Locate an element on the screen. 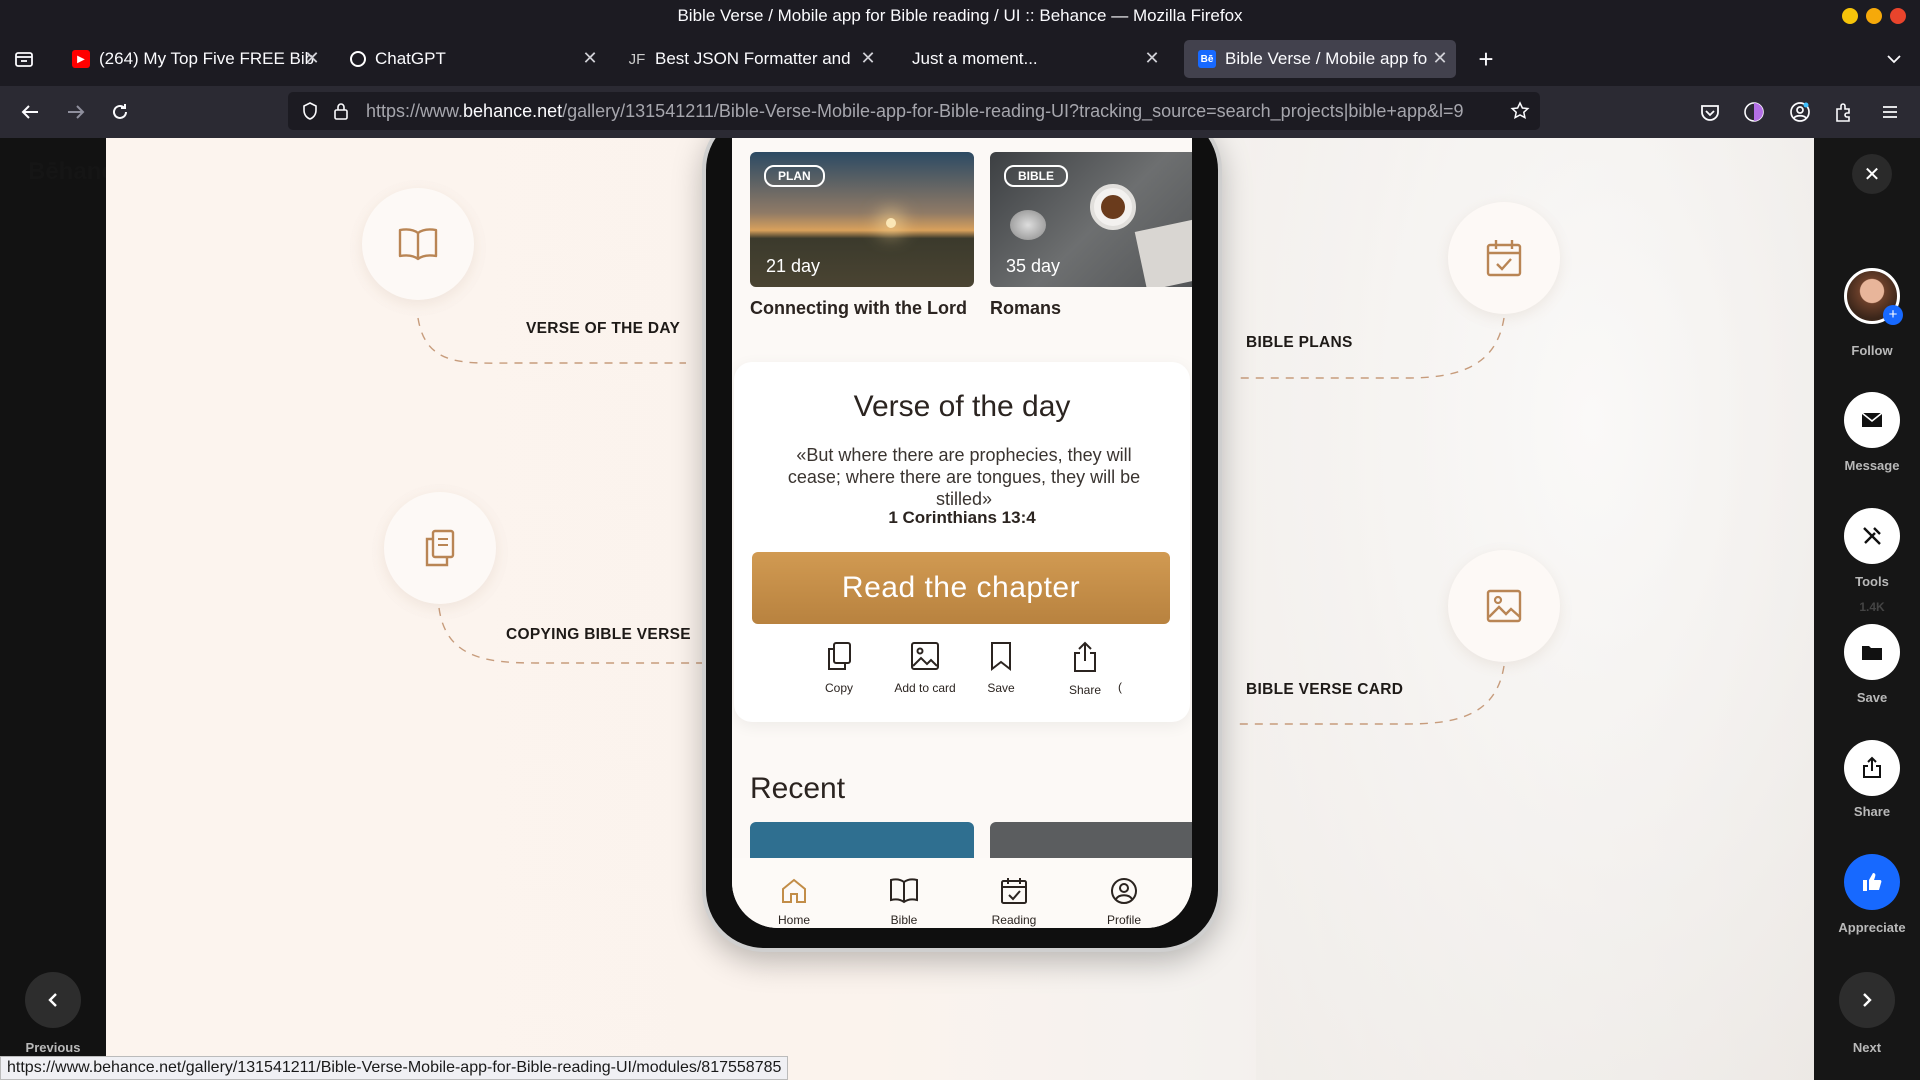  previous-project-button is located at coordinates (53, 1000).